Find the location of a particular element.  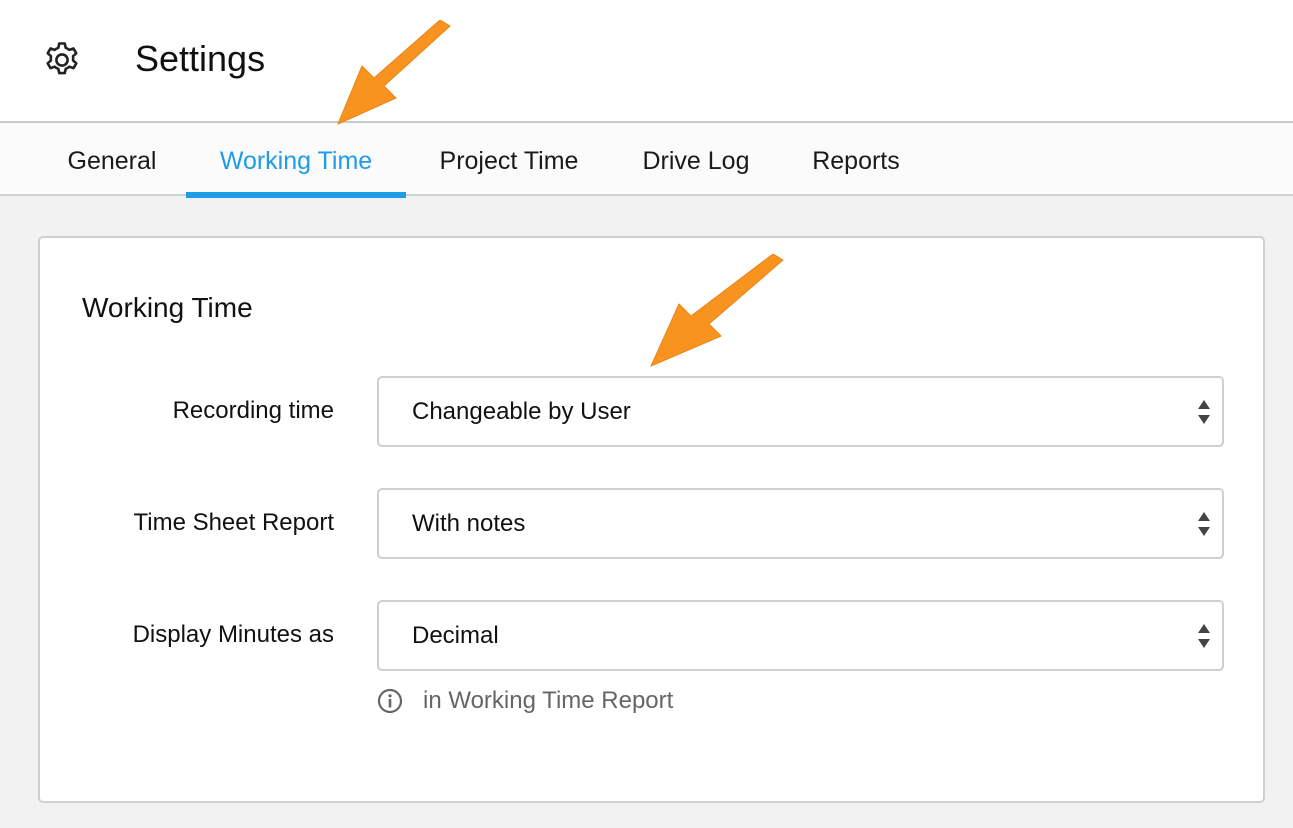

tab-project-time: Project Time is located at coordinates (509, 159).